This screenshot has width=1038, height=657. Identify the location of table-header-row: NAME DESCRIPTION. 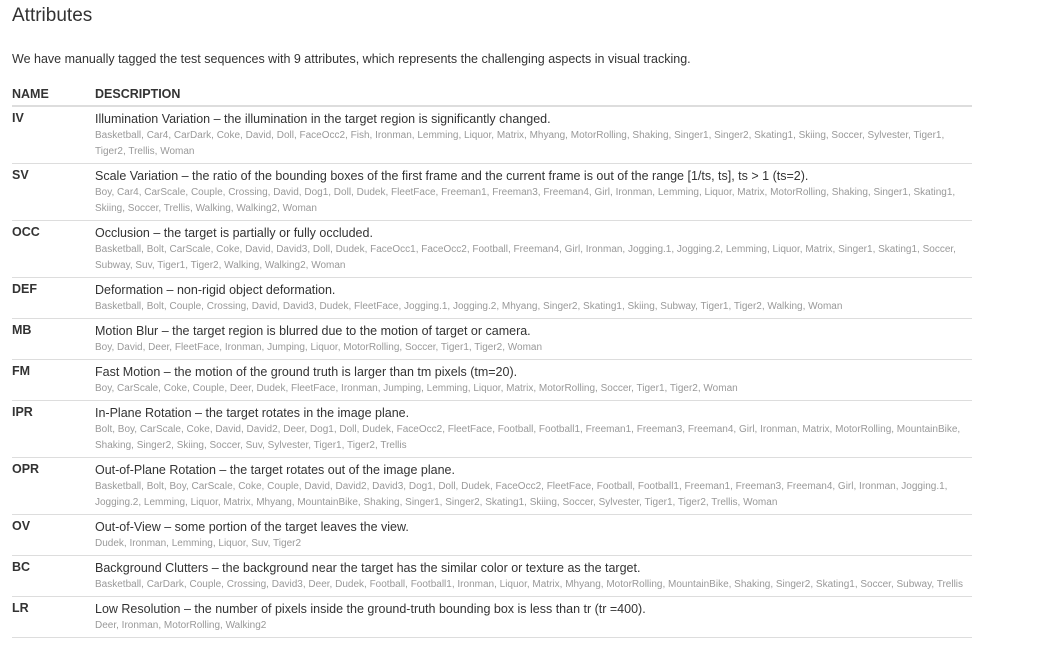
(492, 96).